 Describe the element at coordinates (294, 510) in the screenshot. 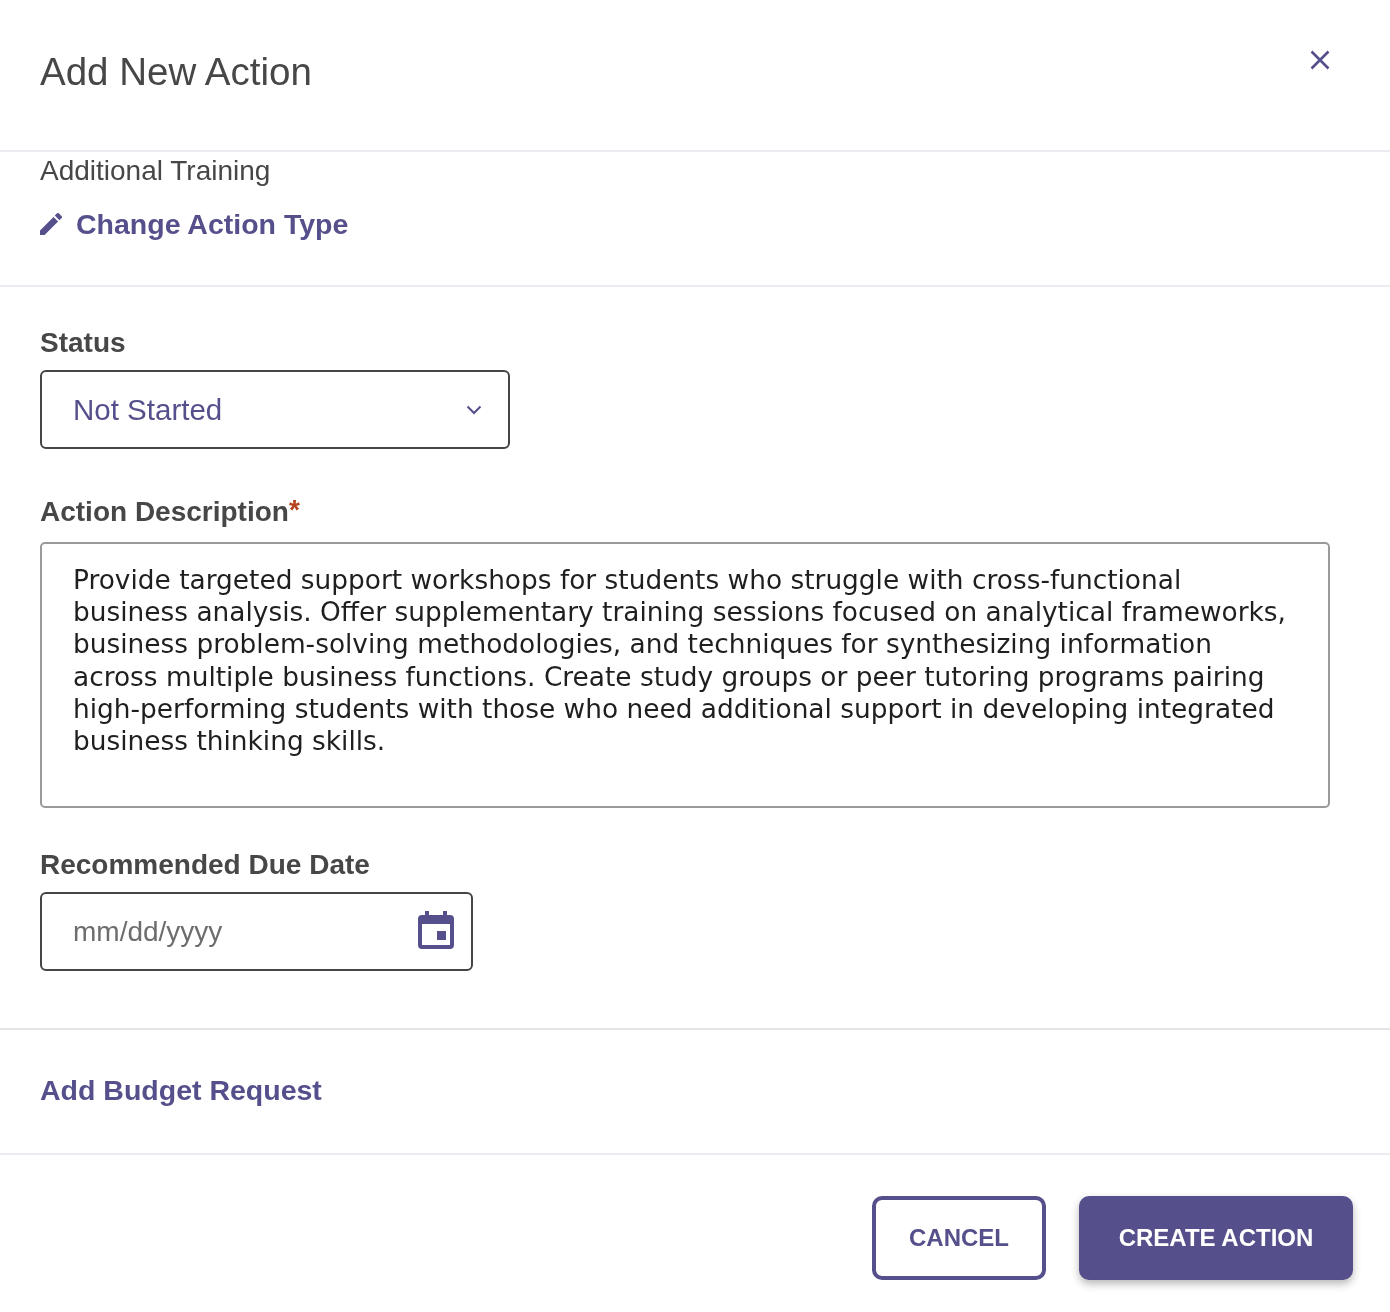

I see `required-mark: *` at that location.